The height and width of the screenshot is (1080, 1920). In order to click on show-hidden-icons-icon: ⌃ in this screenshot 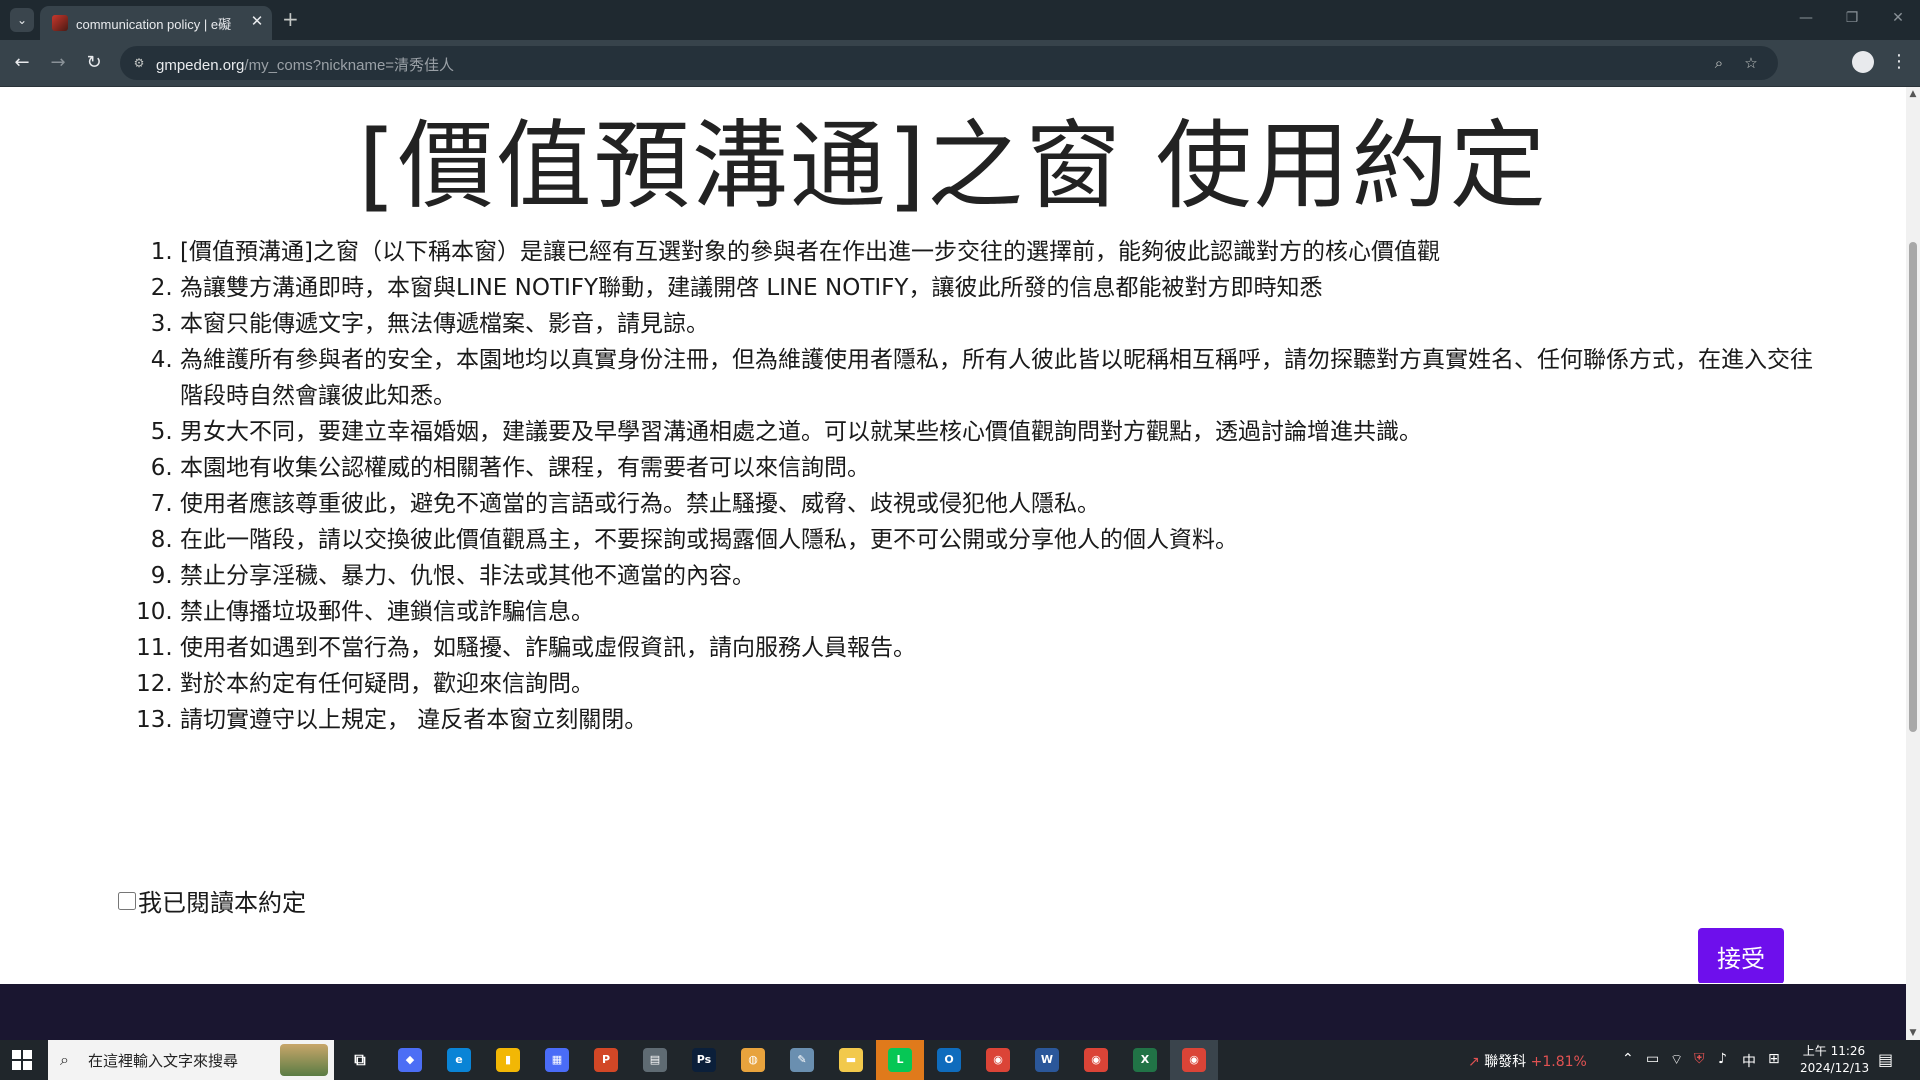, I will do `click(1628, 1059)`.